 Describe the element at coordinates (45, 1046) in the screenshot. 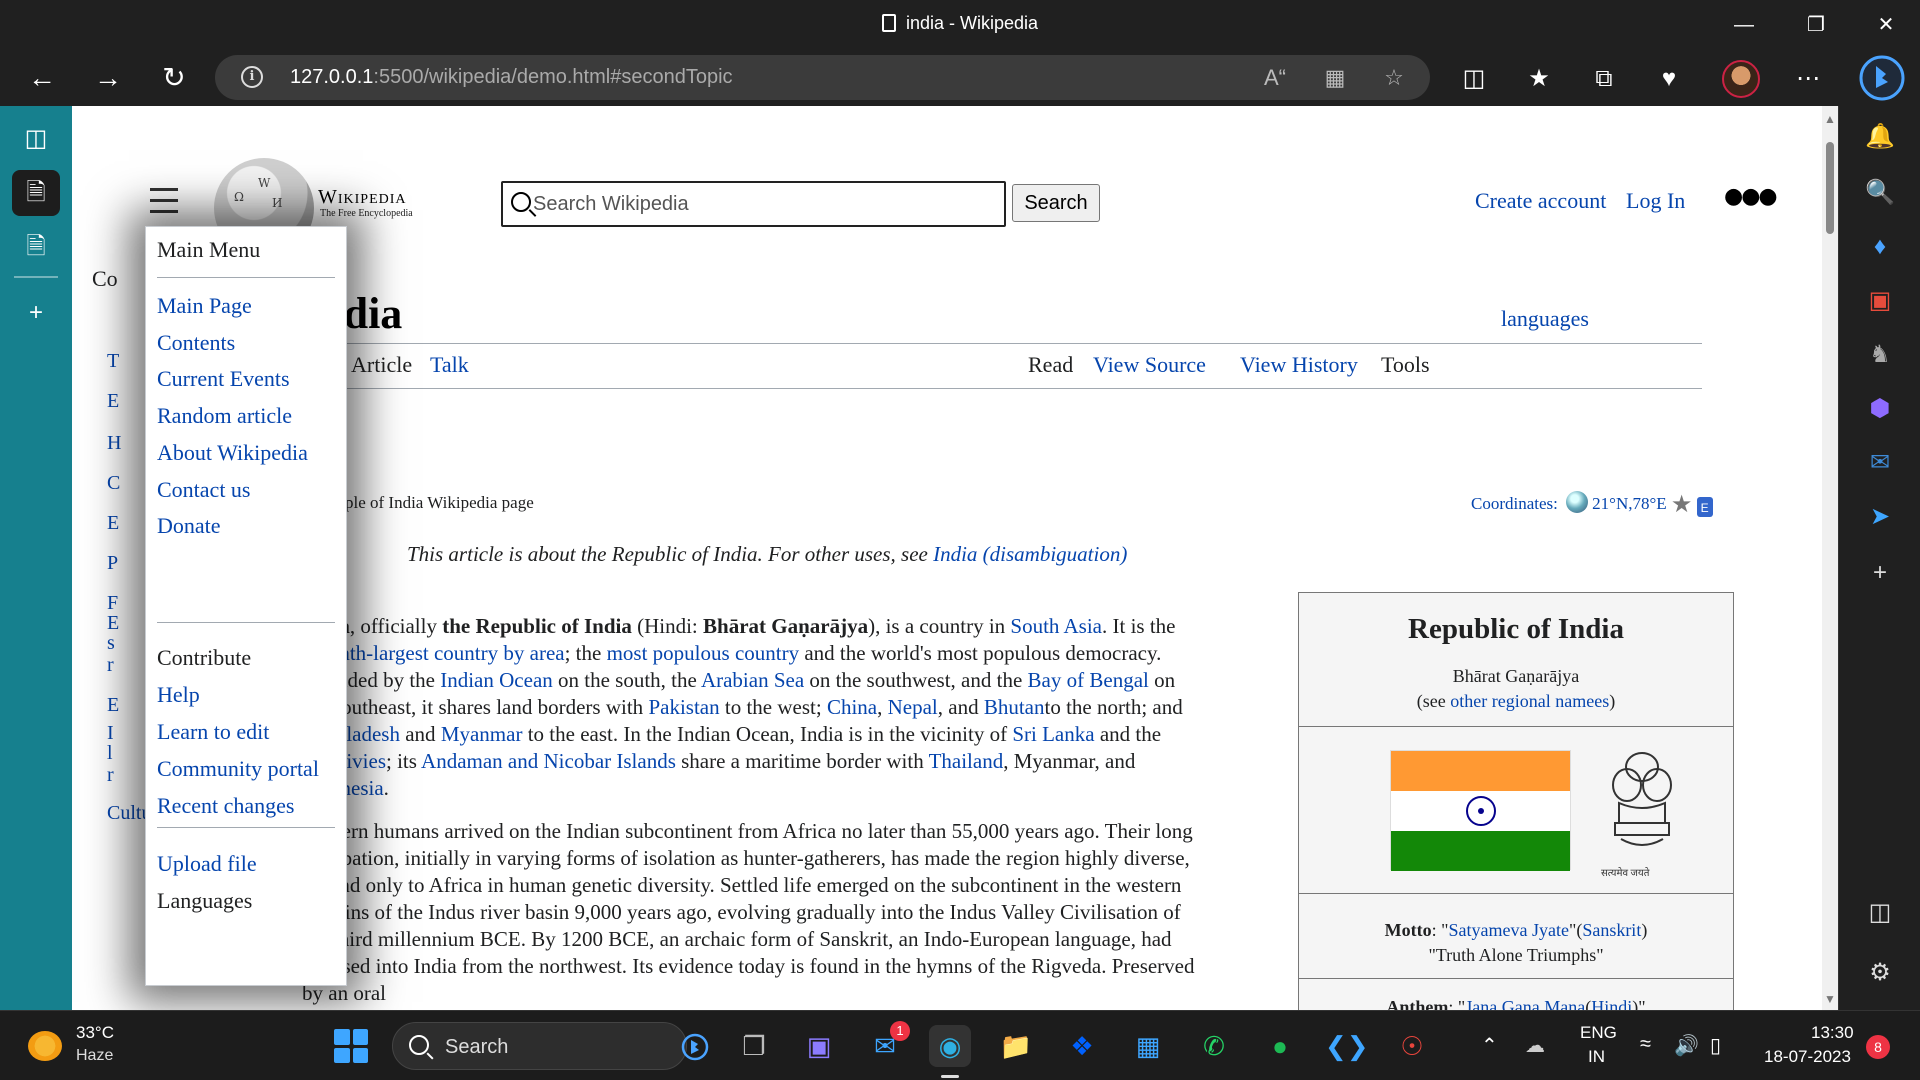

I see `weather-haze-icon` at that location.